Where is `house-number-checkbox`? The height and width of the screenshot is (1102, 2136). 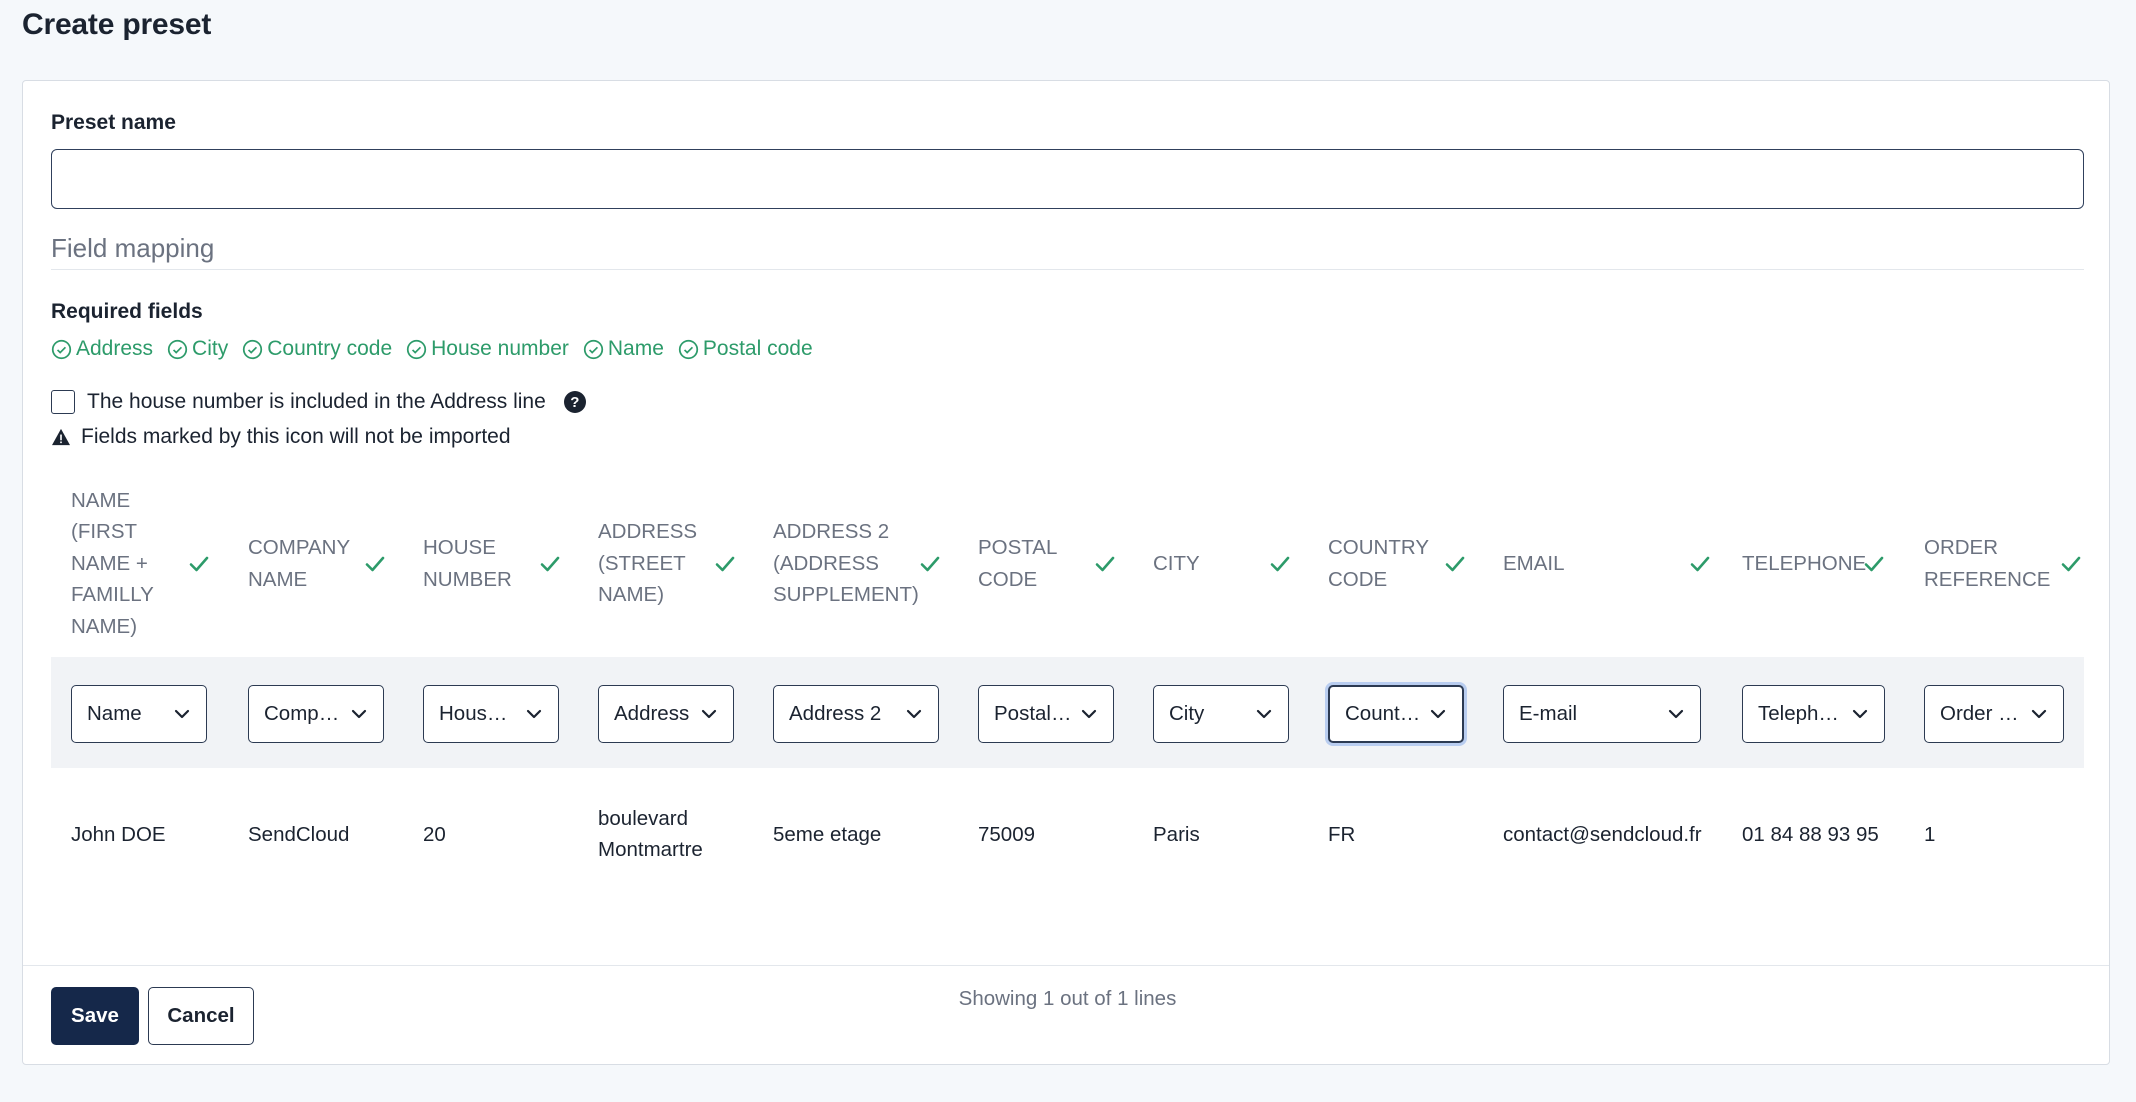 house-number-checkbox is located at coordinates (63, 402).